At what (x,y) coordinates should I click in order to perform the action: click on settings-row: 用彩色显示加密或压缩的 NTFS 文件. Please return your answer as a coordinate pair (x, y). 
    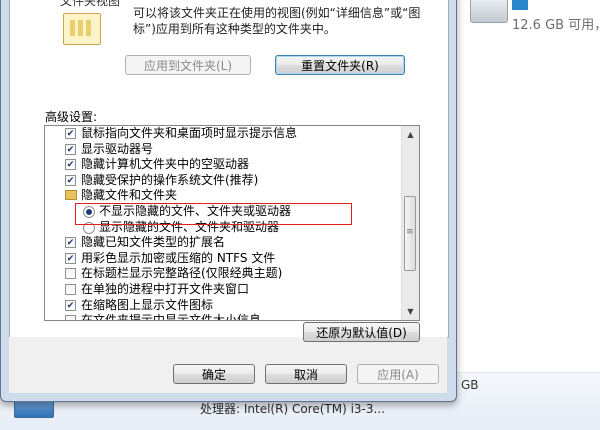
    Looking at the image, I should click on (223, 259).